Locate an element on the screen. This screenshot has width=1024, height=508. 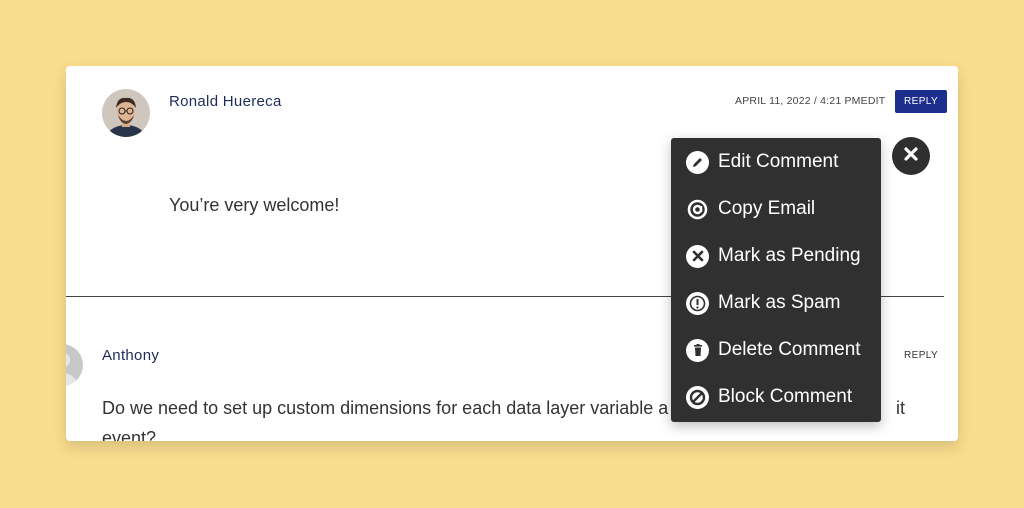
menu-item-block-comment: Block Comment is located at coordinates (769, 397).